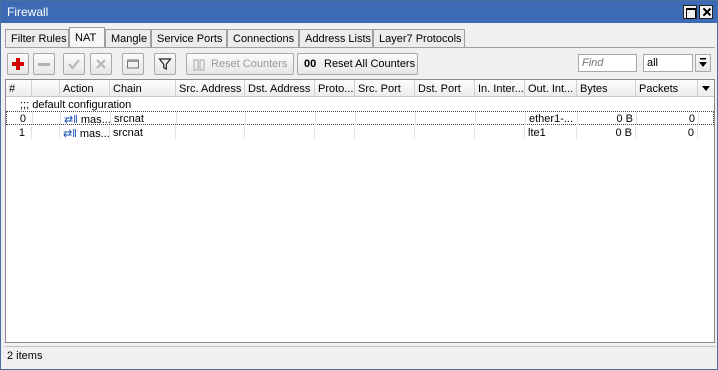 This screenshot has width=718, height=370. Describe the element at coordinates (360, 356) in the screenshot. I see `status-bar: 2 items` at that location.